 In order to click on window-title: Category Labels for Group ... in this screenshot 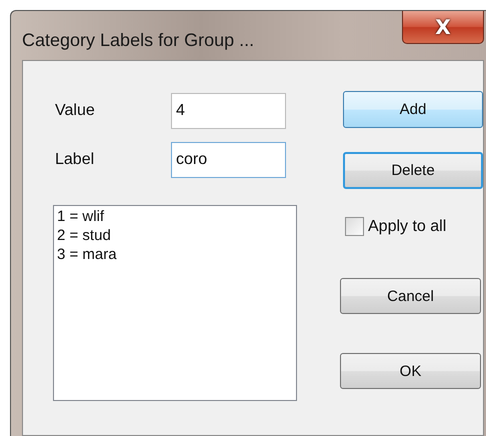, I will do `click(138, 40)`.